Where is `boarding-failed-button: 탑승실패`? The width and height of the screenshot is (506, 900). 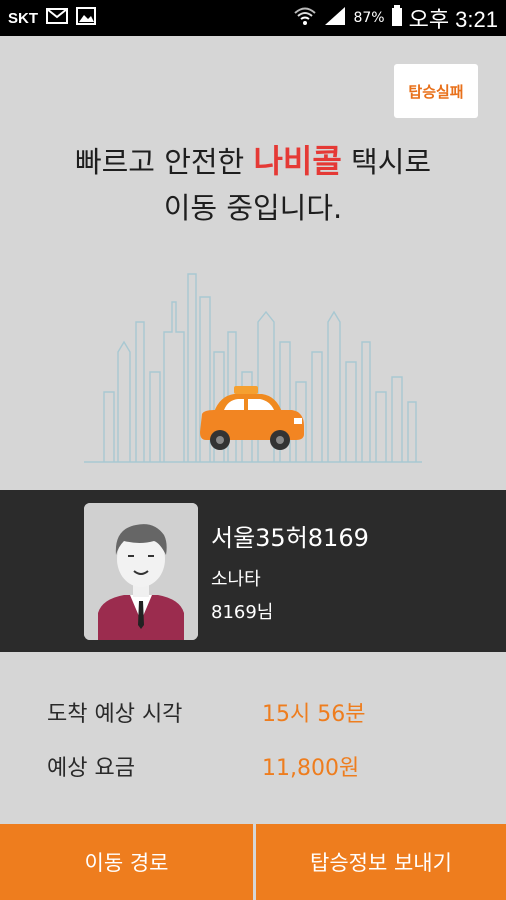
boarding-failed-button: 탑승실패 is located at coordinates (436, 91).